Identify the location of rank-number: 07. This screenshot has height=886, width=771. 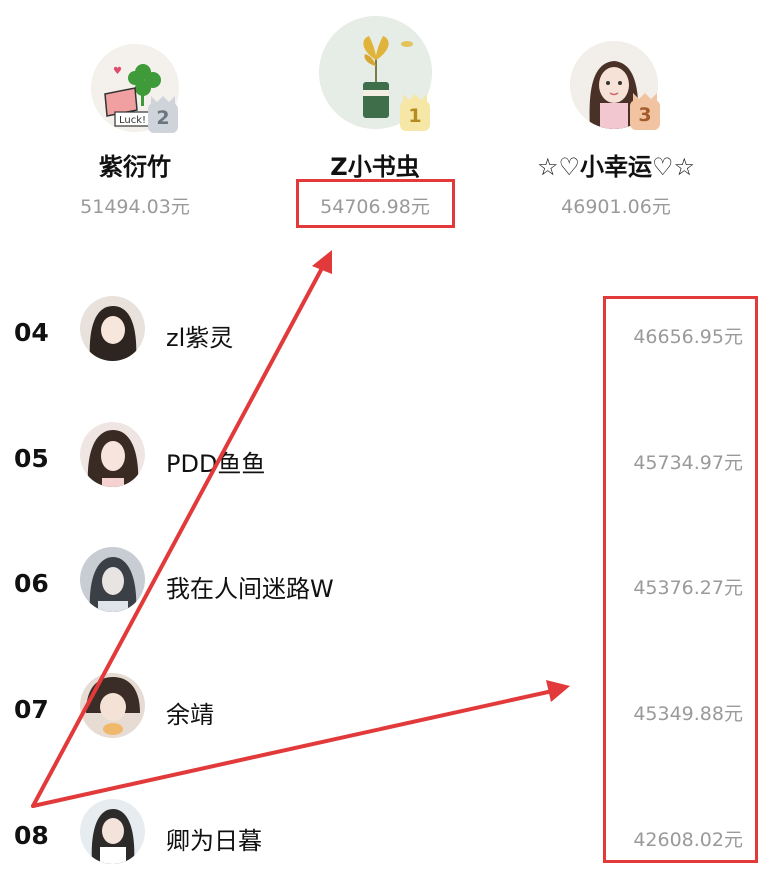
(31, 709).